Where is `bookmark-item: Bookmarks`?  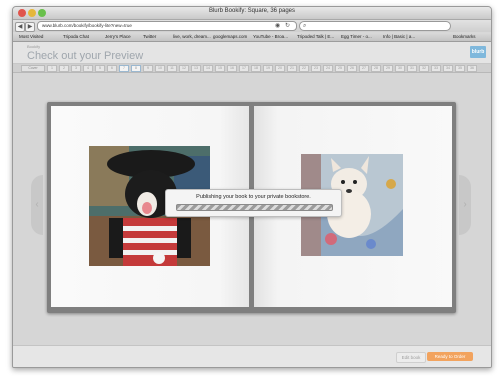
bookmark-item: Bookmarks is located at coordinates (464, 37).